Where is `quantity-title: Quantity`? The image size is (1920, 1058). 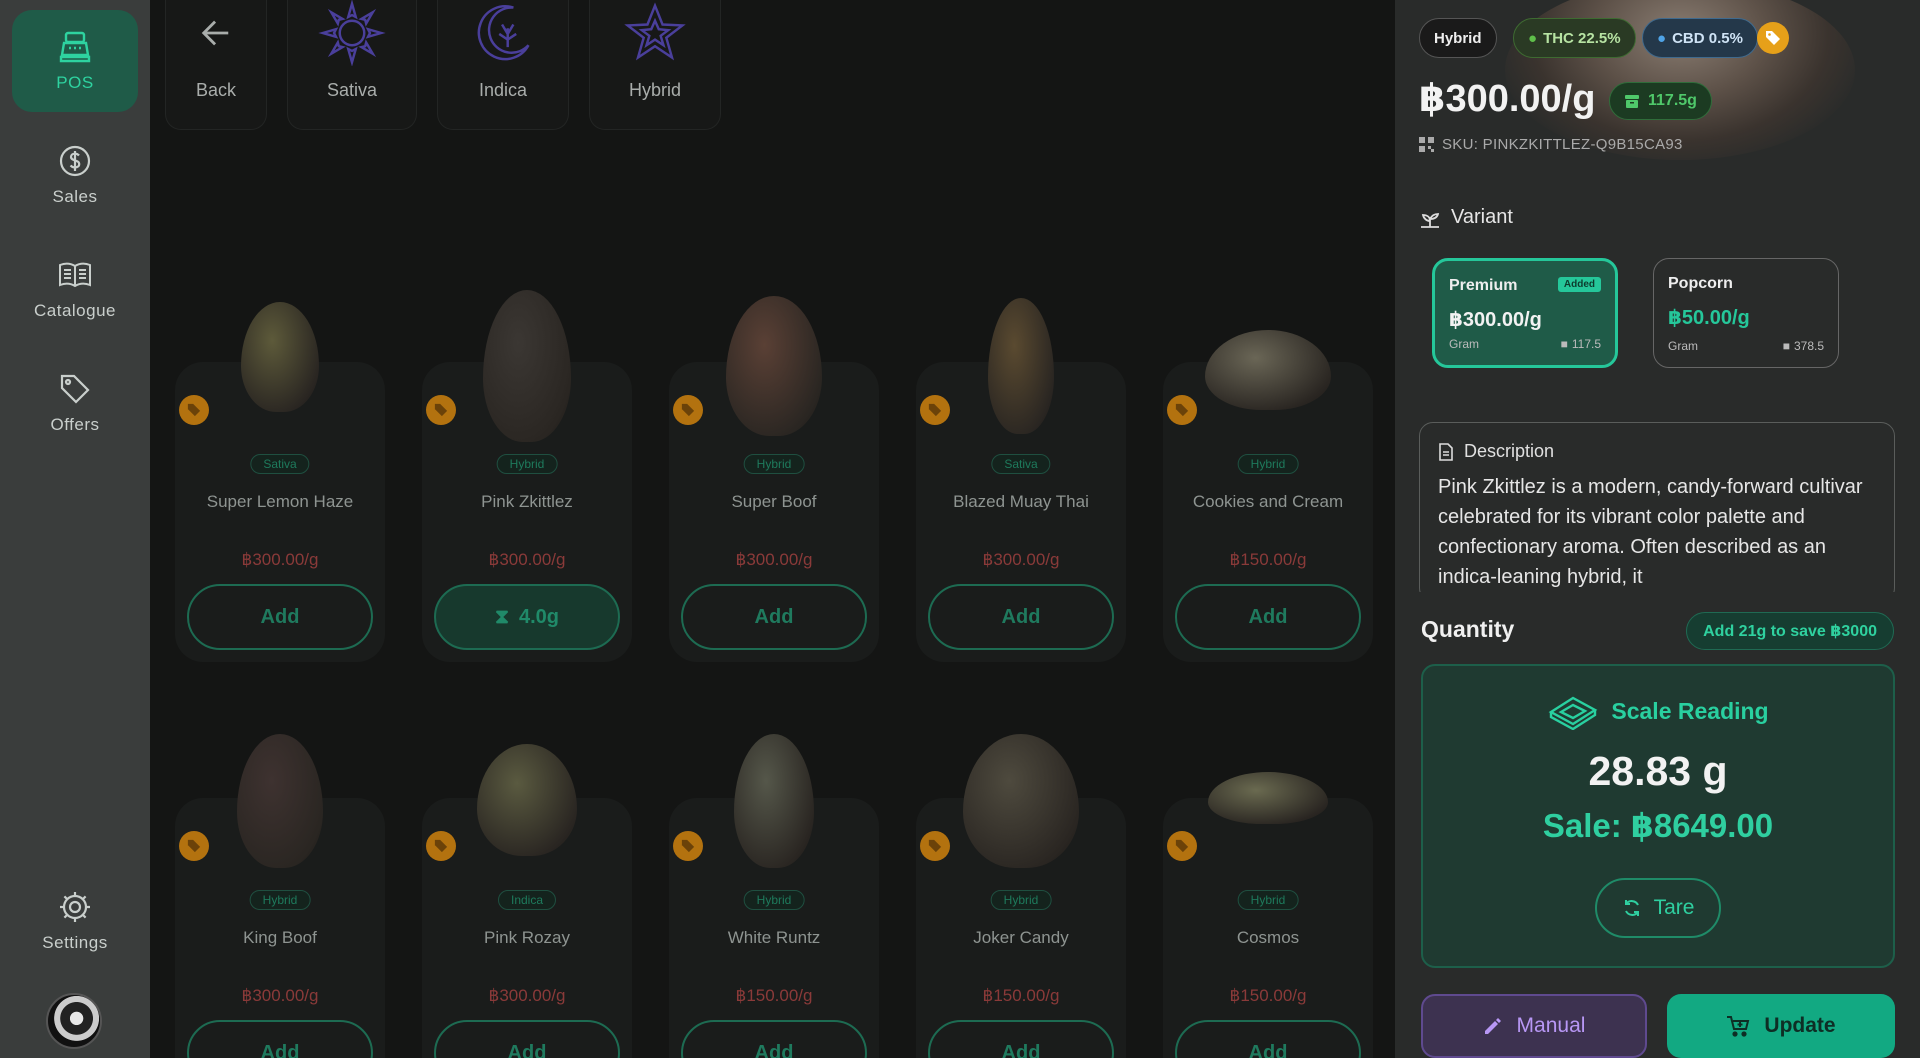
quantity-title: Quantity is located at coordinates (1468, 629).